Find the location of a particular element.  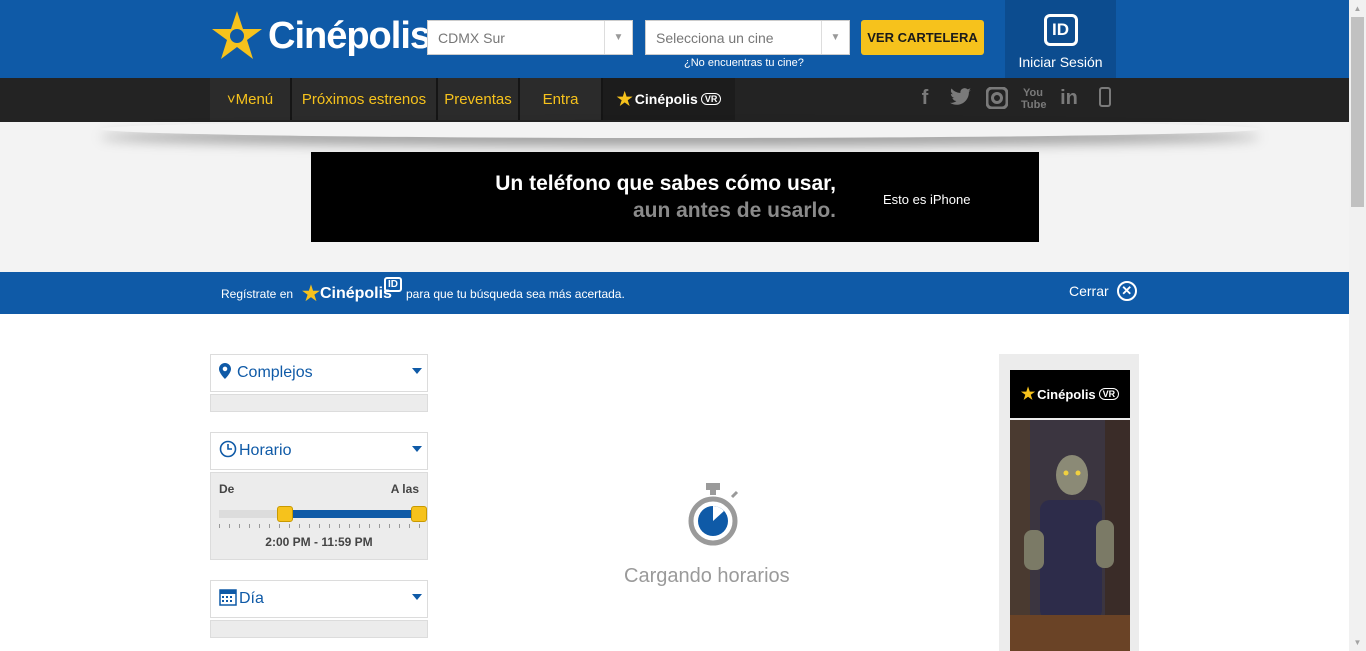

a-las-label: A las is located at coordinates (404, 489).